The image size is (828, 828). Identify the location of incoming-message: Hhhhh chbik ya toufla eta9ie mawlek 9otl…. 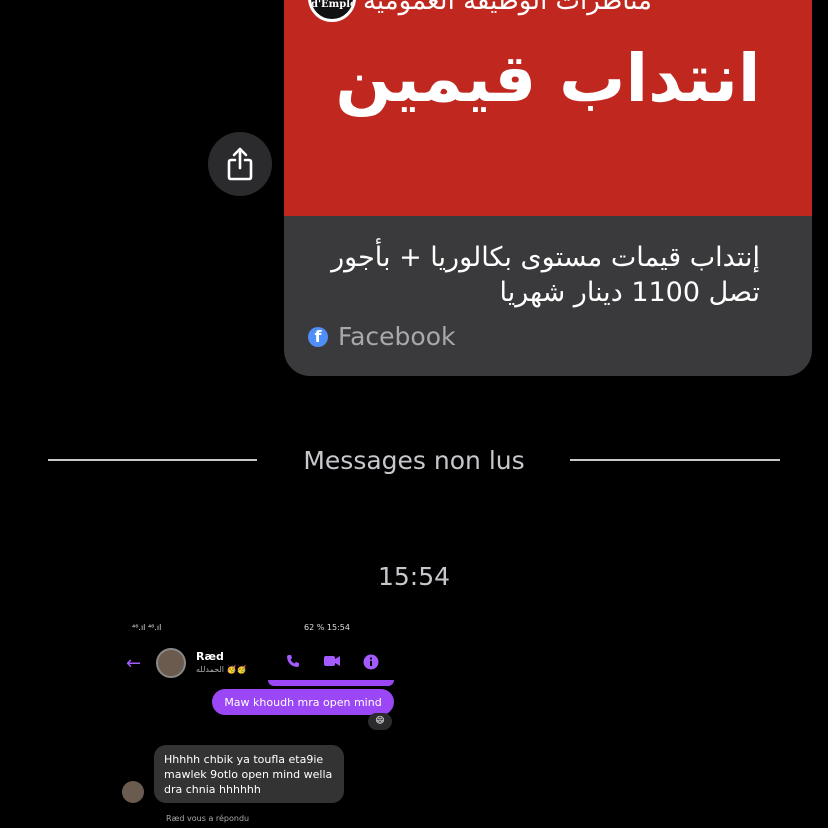
(249, 774).